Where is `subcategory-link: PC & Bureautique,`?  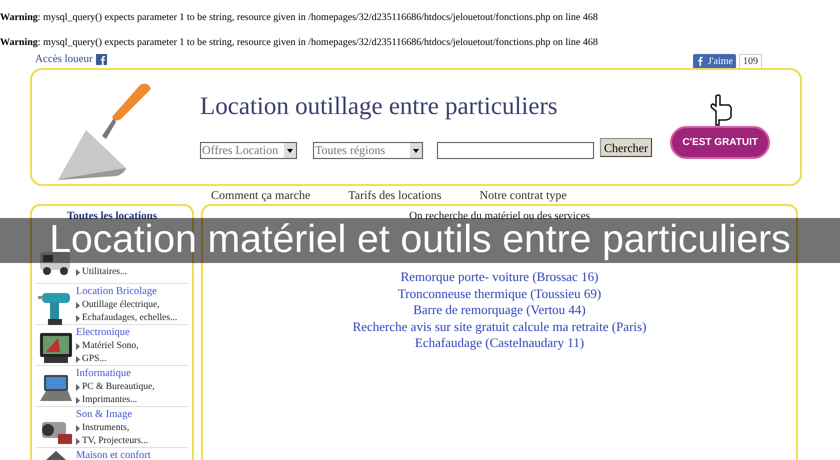 subcategory-link: PC & Bureautique, is located at coordinates (115, 387).